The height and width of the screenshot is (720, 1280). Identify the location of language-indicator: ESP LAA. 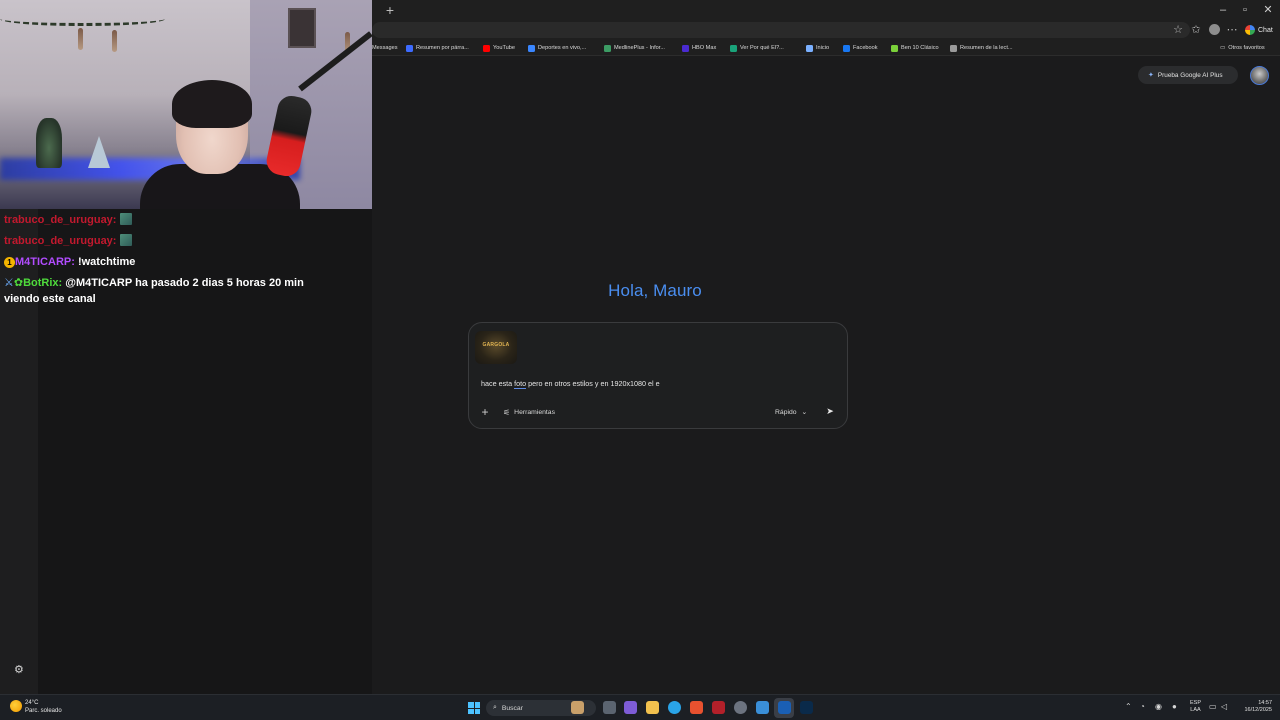
(1195, 707).